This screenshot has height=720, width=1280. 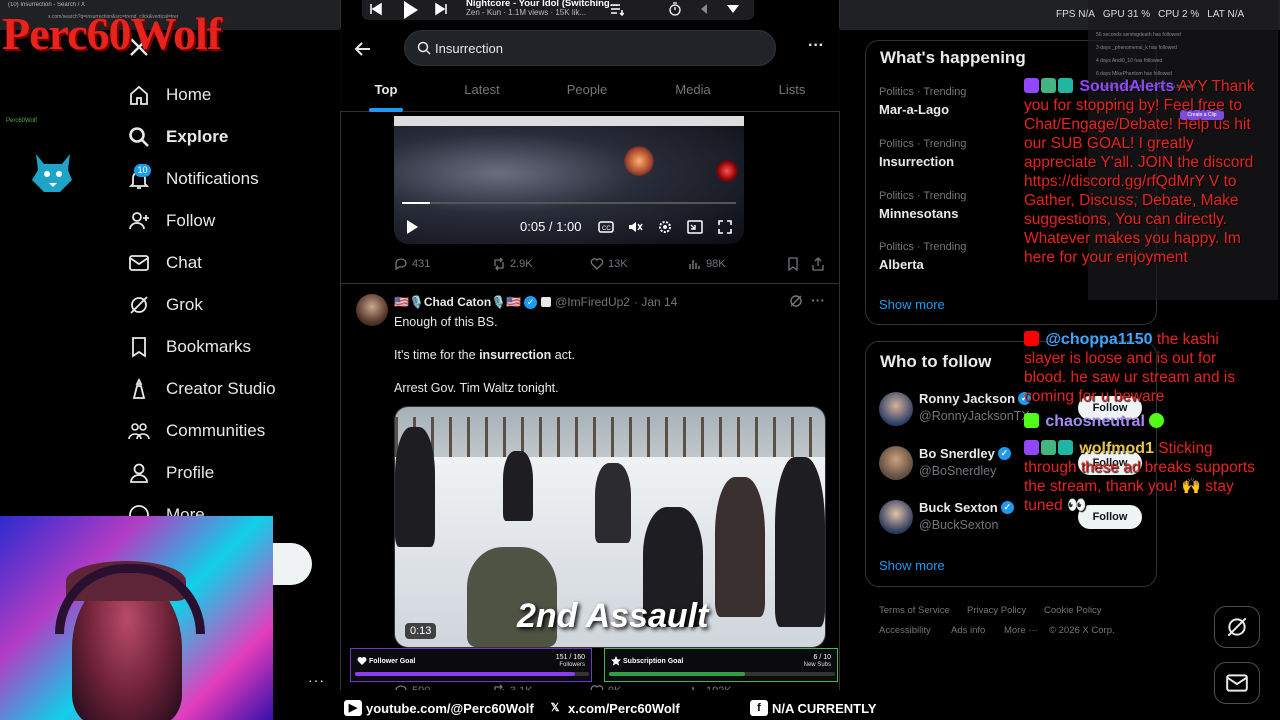 What do you see at coordinates (914, 610) in the screenshot?
I see `footer-link-terms: Terms of Service` at bounding box center [914, 610].